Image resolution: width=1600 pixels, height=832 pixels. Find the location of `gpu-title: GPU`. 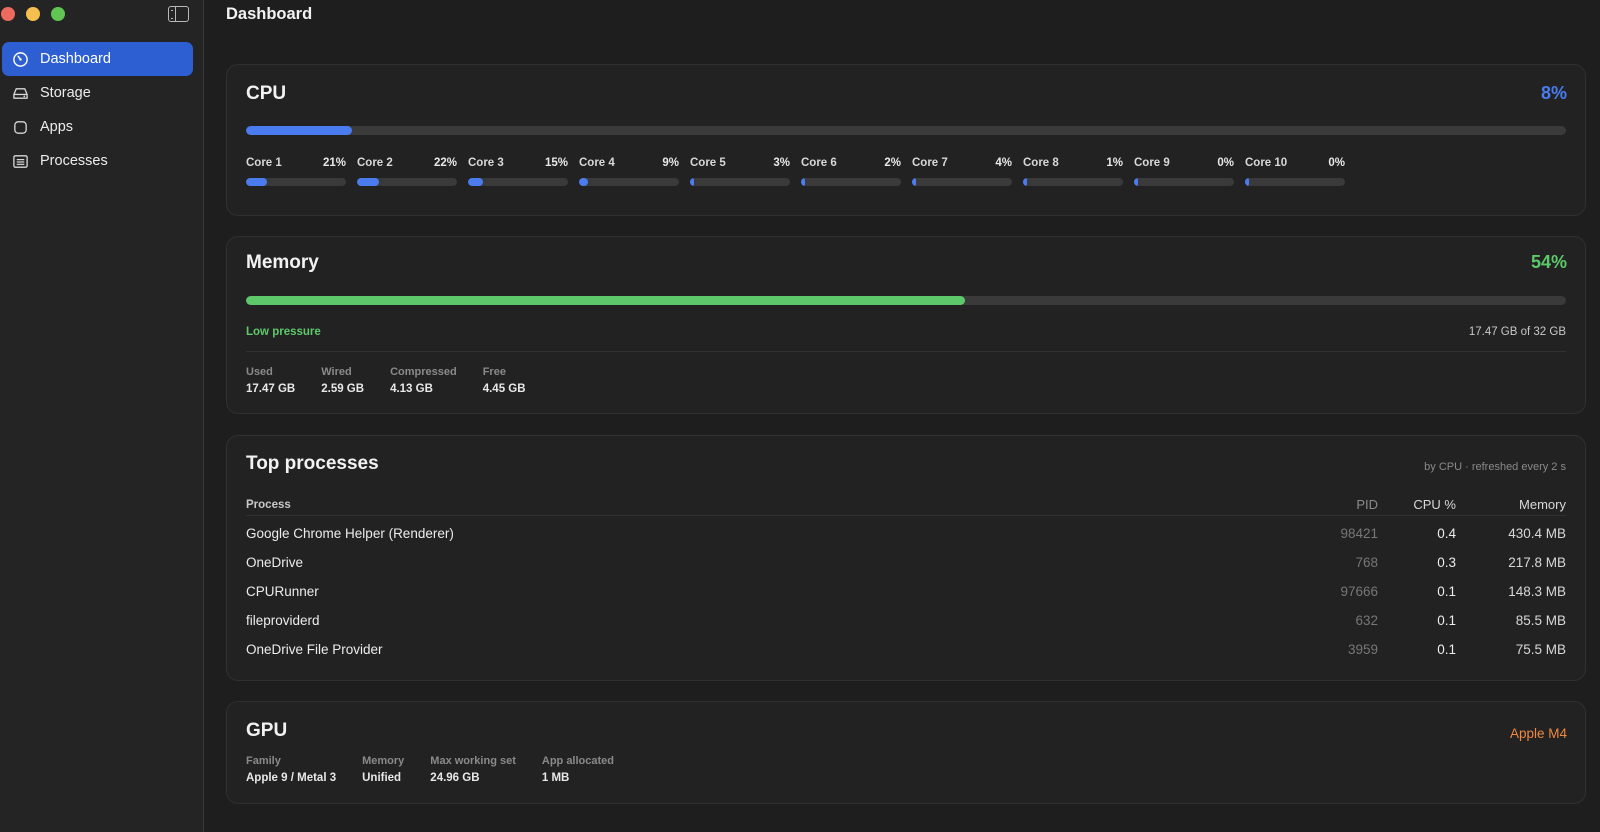

gpu-title: GPU is located at coordinates (267, 730).